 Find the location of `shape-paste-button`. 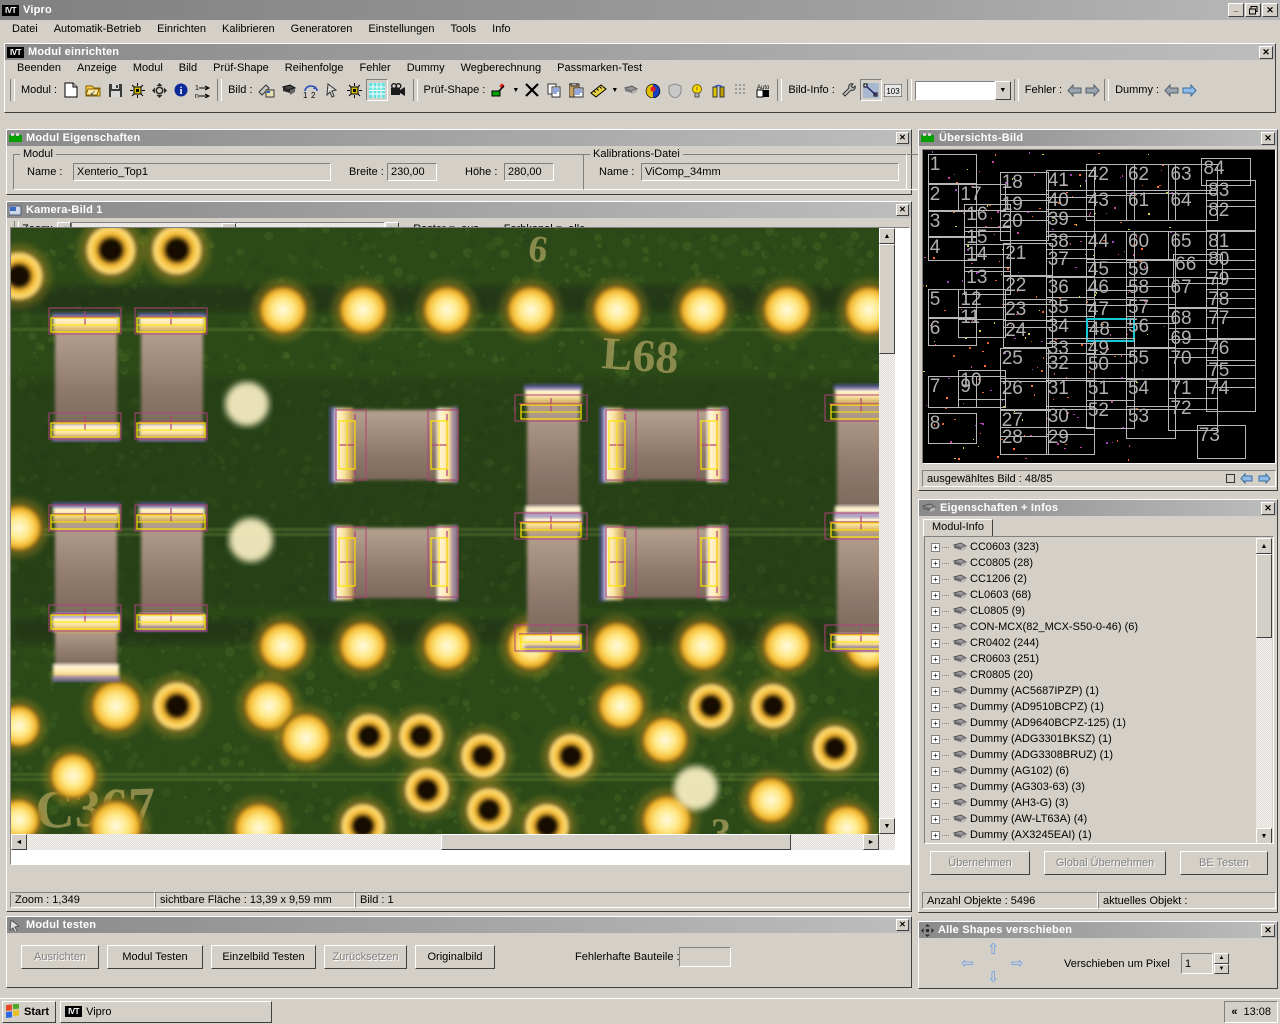

shape-paste-button is located at coordinates (576, 90).